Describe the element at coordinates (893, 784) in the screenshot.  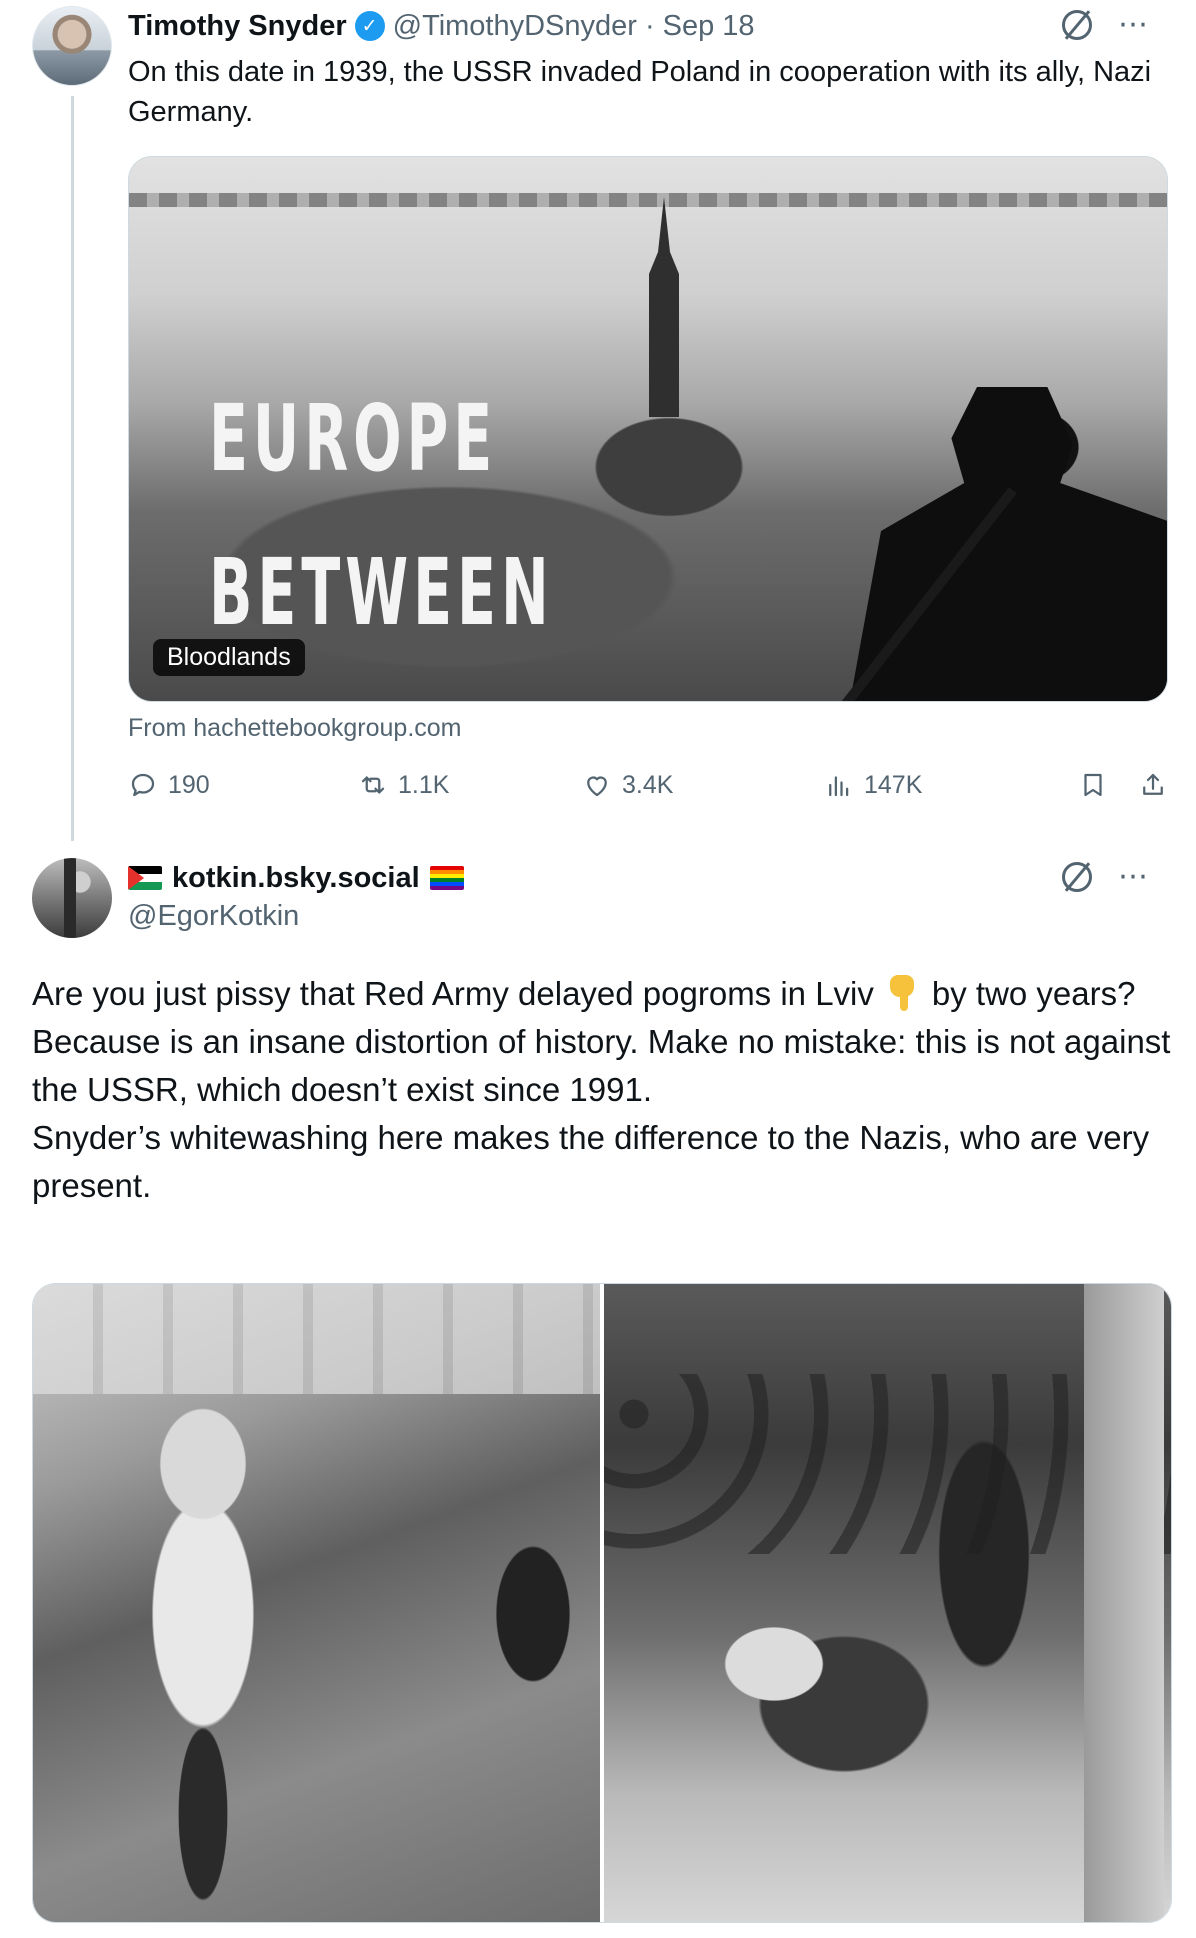
I see `views-count: 147K` at that location.